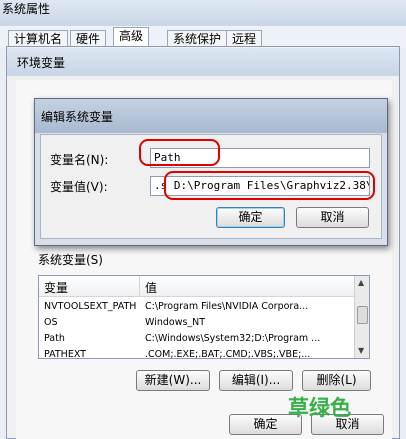 This screenshot has width=406, height=439. Describe the element at coordinates (336, 380) in the screenshot. I see `delete-variable-button: 删除(L)` at that location.